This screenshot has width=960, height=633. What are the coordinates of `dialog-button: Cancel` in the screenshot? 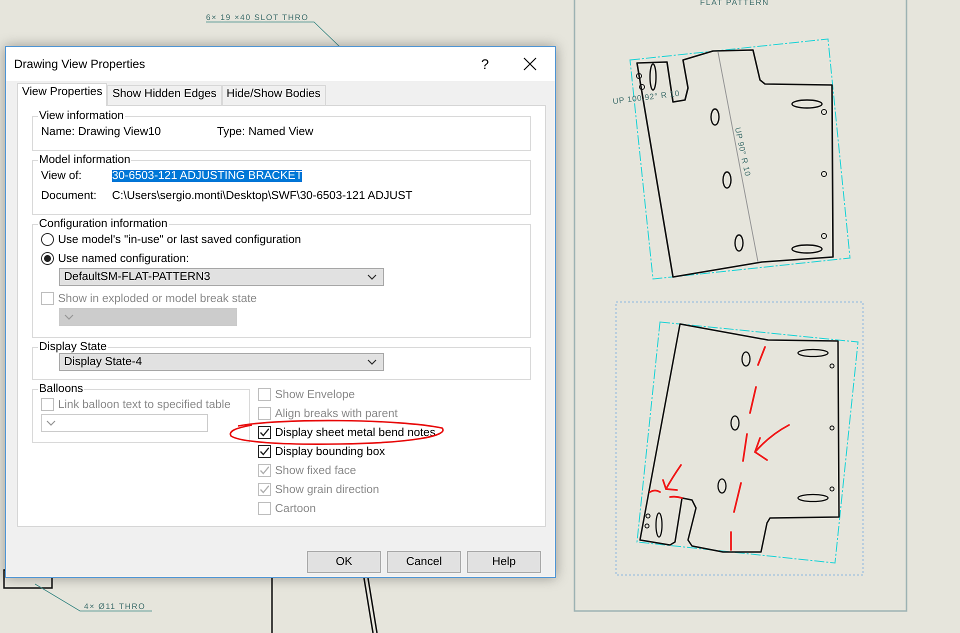 It's located at (424, 562).